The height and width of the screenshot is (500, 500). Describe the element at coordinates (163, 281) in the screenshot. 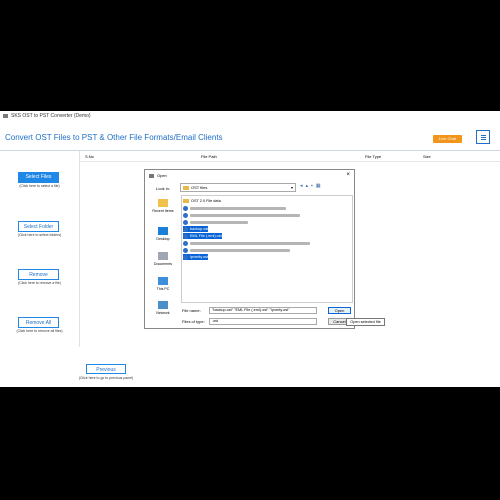

I see `computer-icon` at that location.